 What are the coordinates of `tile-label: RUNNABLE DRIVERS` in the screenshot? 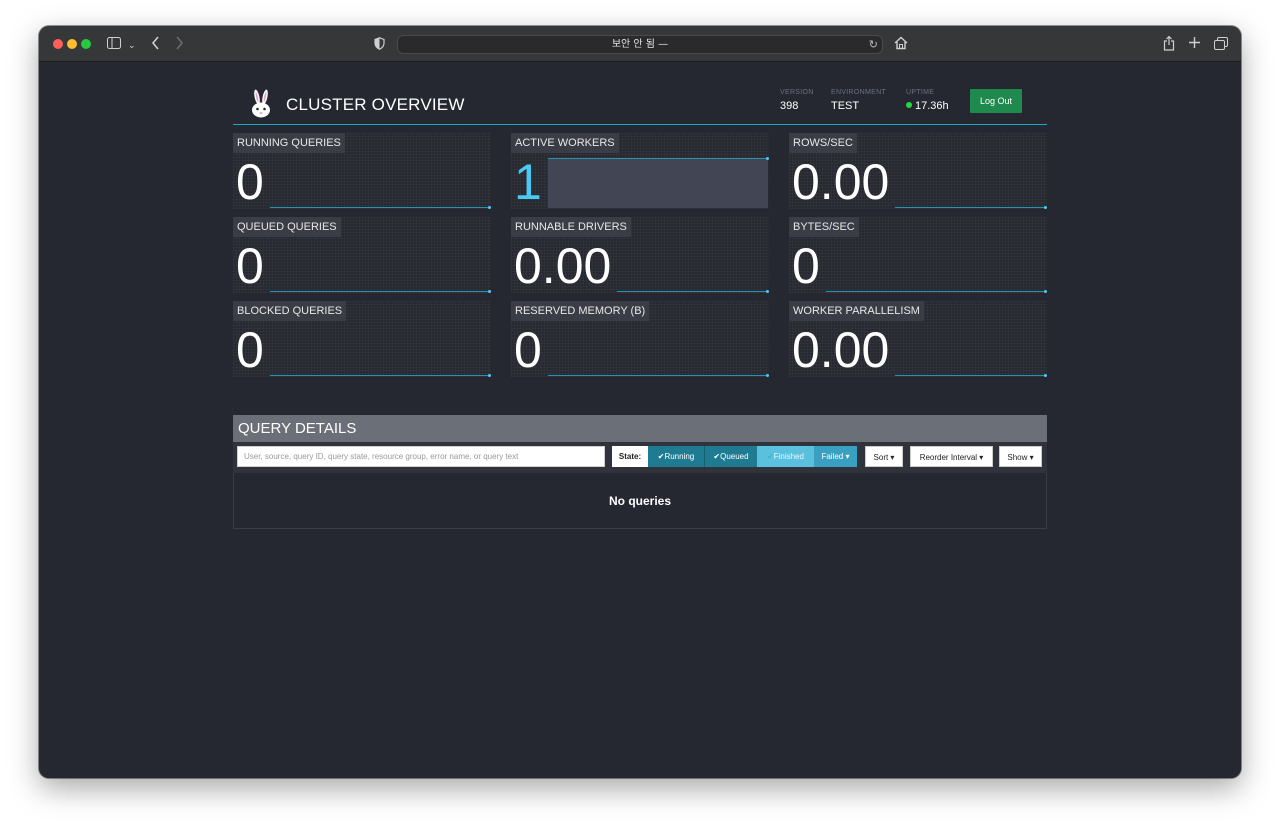 It's located at (571, 227).